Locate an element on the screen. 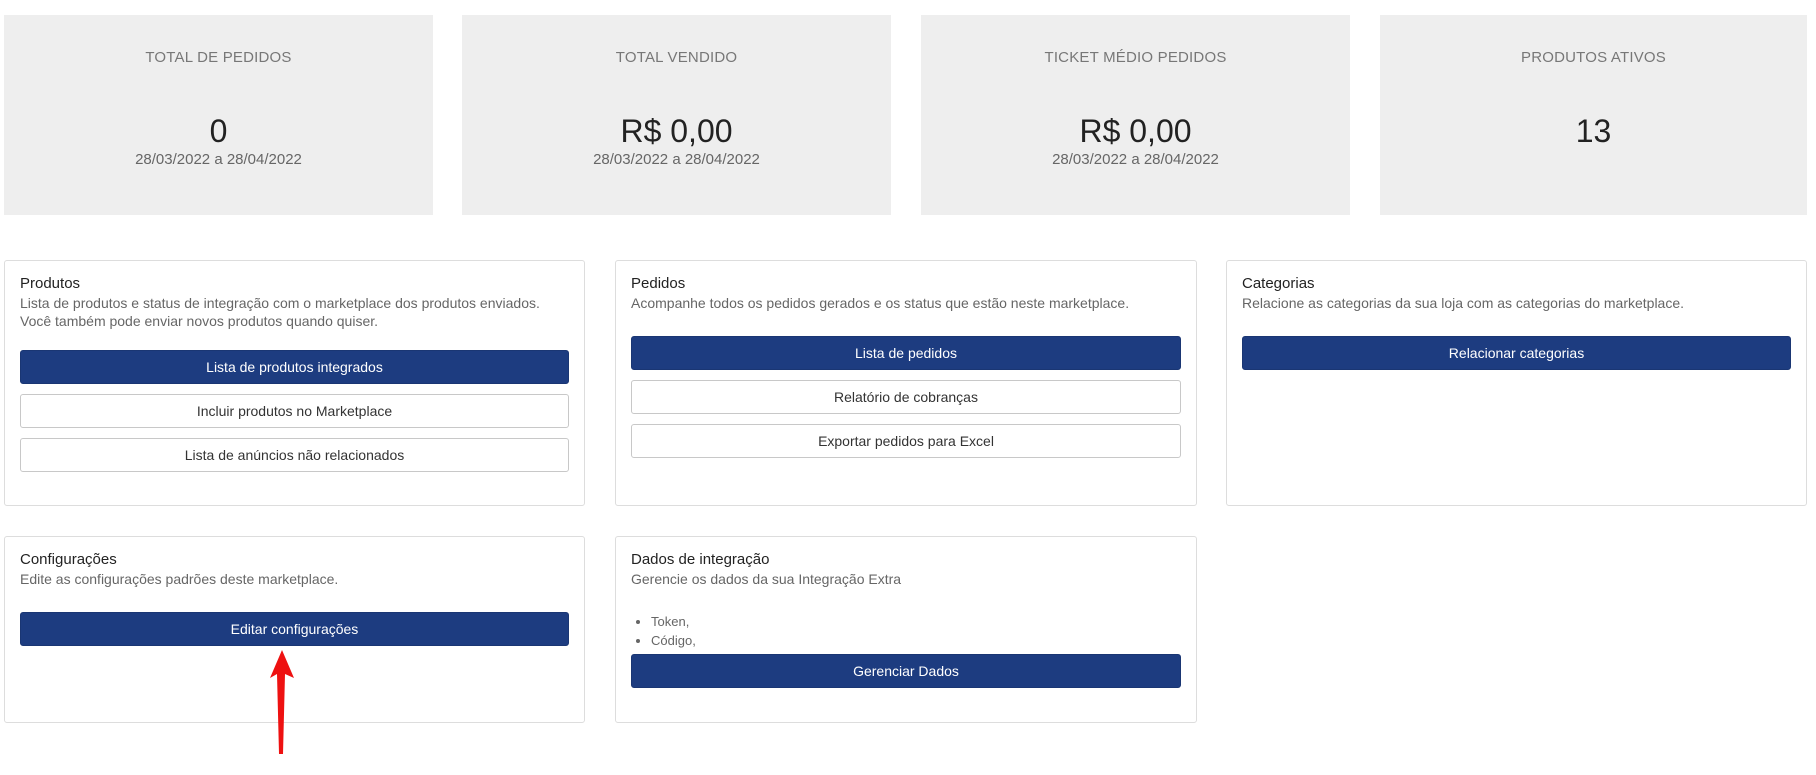 The height and width of the screenshot is (775, 1816). relate-categories-button: Relacionar categorias is located at coordinates (1516, 353).